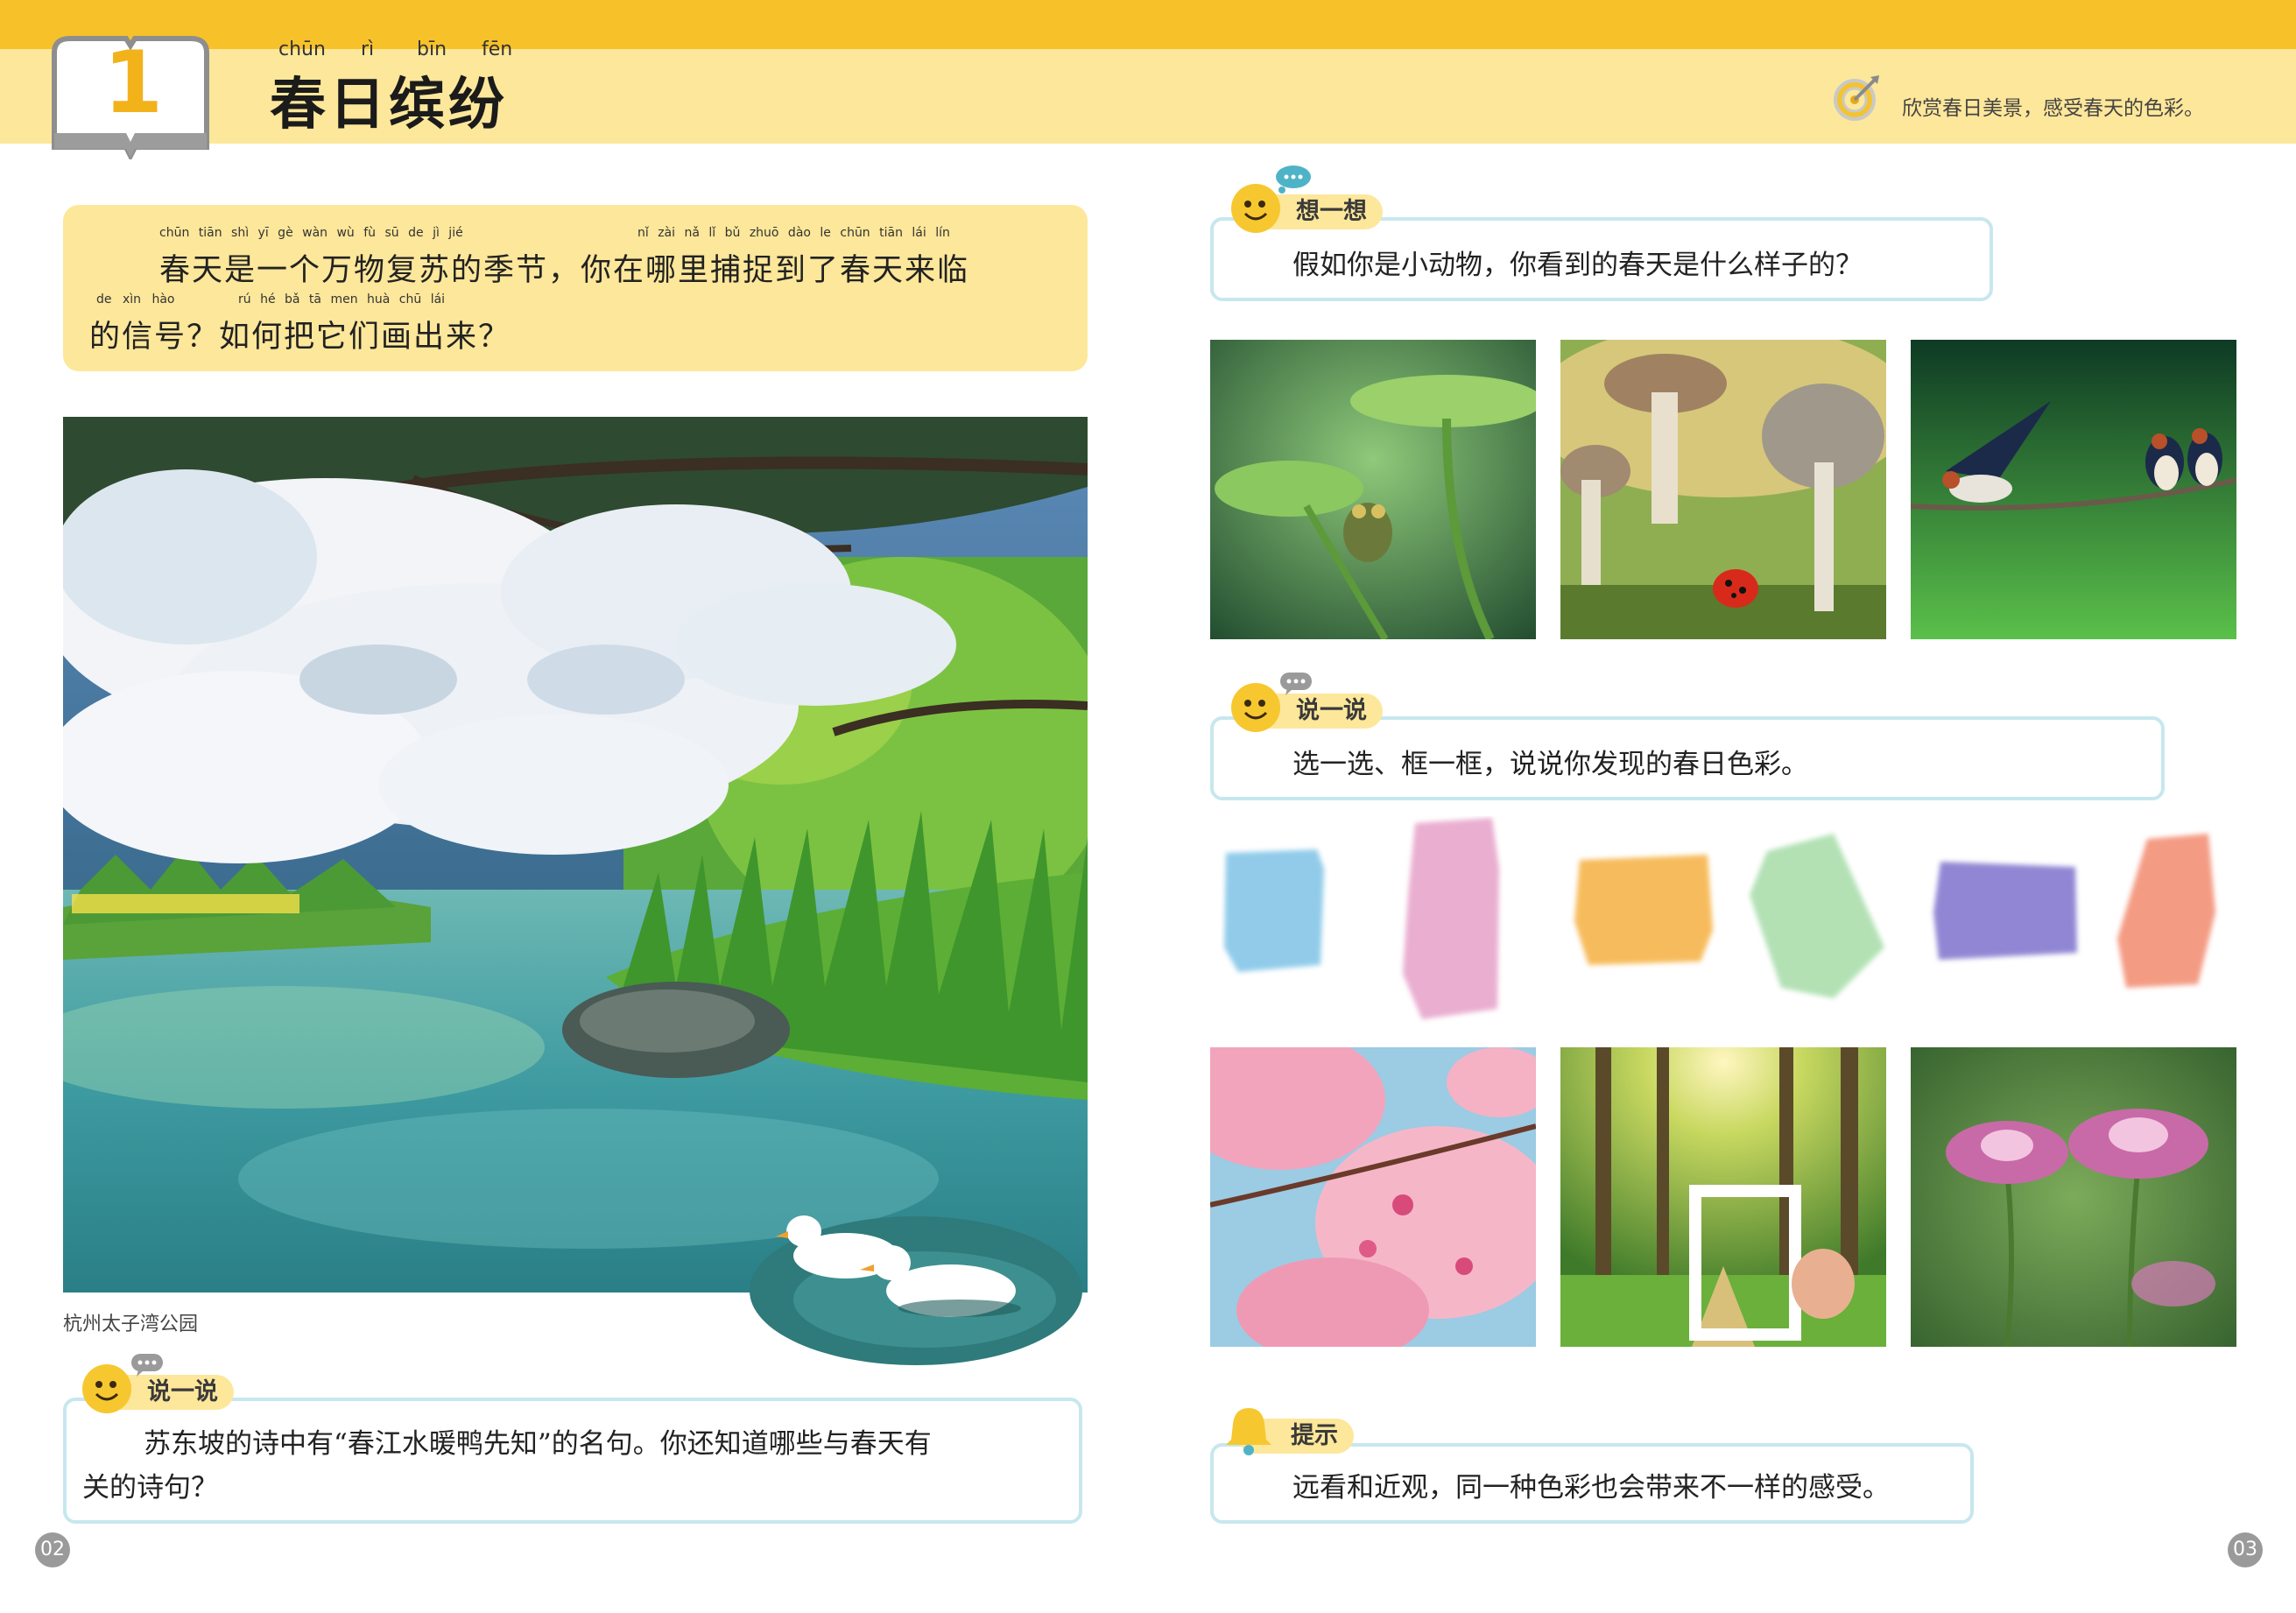 The width and height of the screenshot is (2296, 1613). I want to click on header-top-bar, so click(1148, 24).